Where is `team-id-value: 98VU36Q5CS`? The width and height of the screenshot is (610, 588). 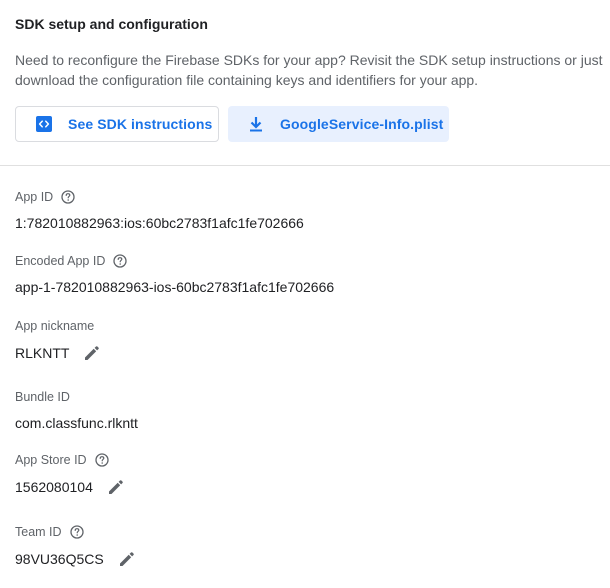
team-id-value: 98VU36Q5CS is located at coordinates (59, 559).